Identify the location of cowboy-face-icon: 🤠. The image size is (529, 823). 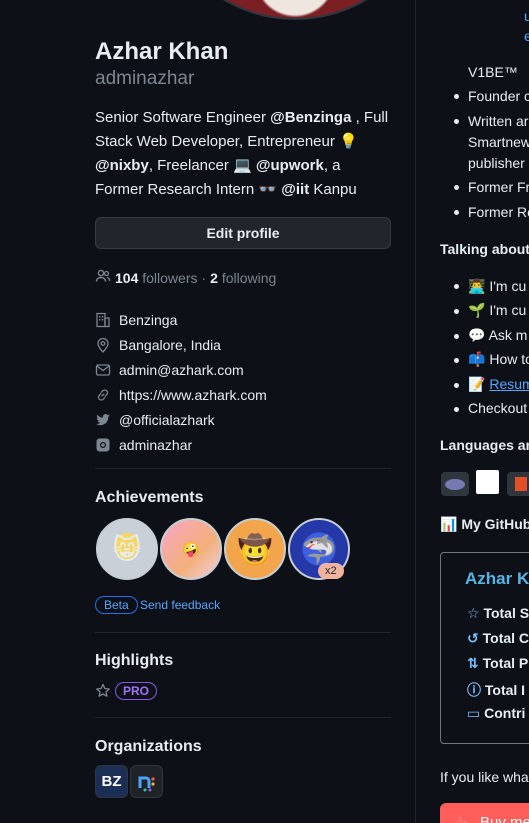
(255, 549).